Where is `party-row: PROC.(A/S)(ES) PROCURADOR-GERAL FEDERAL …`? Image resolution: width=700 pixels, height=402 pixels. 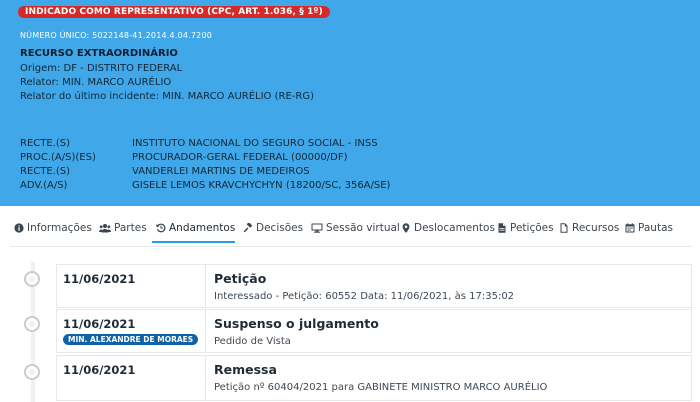 party-row: PROC.(A/S)(ES) PROCURADOR-GERAL FEDERAL … is located at coordinates (183, 157).